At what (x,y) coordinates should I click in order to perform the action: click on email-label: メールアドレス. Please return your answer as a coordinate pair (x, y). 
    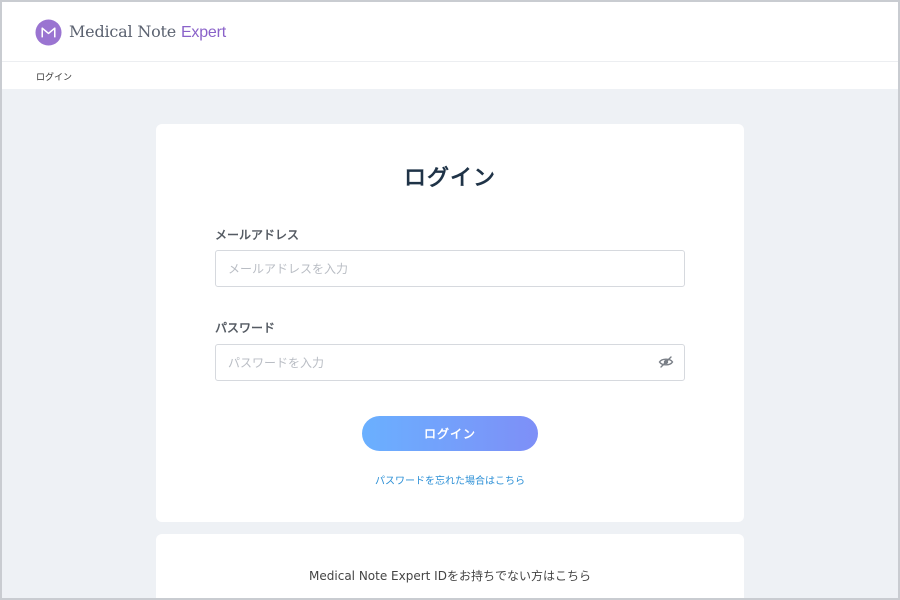
    Looking at the image, I should click on (257, 235).